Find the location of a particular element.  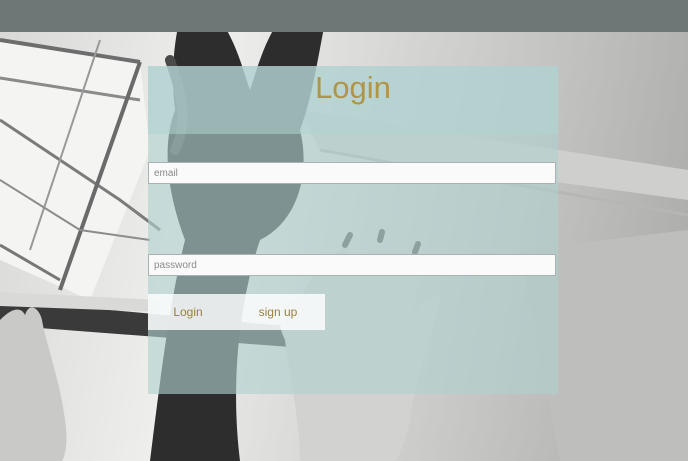

panel-header: Login is located at coordinates (353, 100).